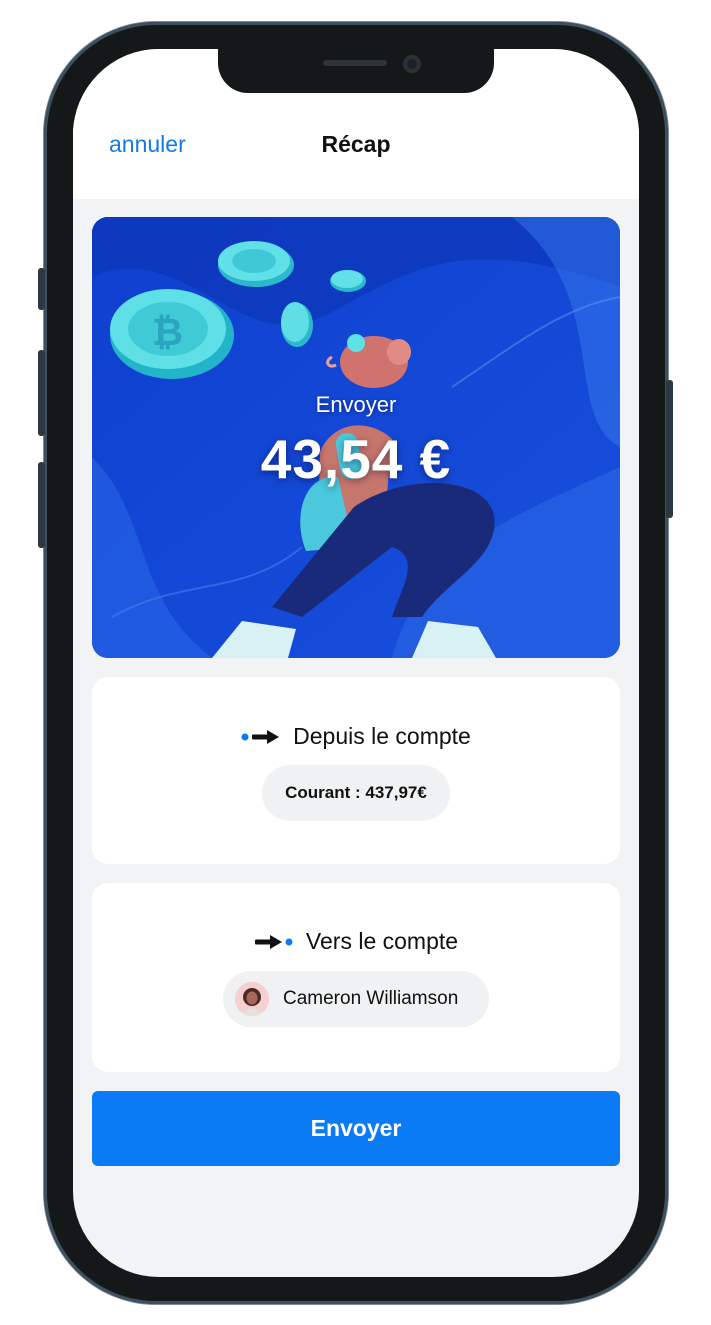 This screenshot has height=1325, width=711. Describe the element at coordinates (41, 505) in the screenshot. I see `volume-down-button` at that location.